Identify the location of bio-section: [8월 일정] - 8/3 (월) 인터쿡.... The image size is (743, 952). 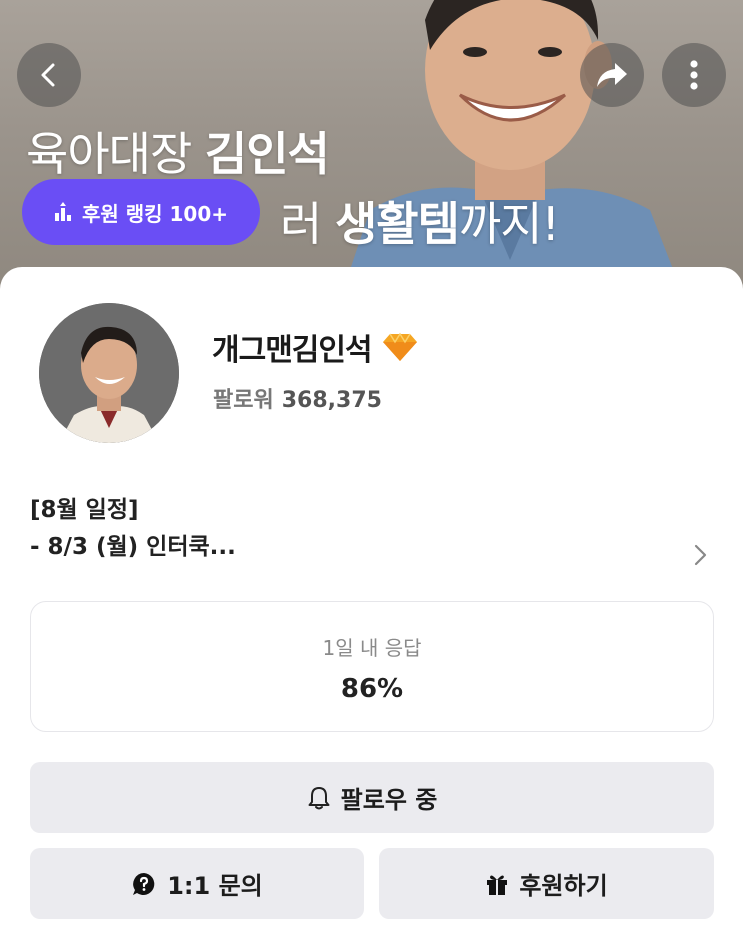
(370, 529).